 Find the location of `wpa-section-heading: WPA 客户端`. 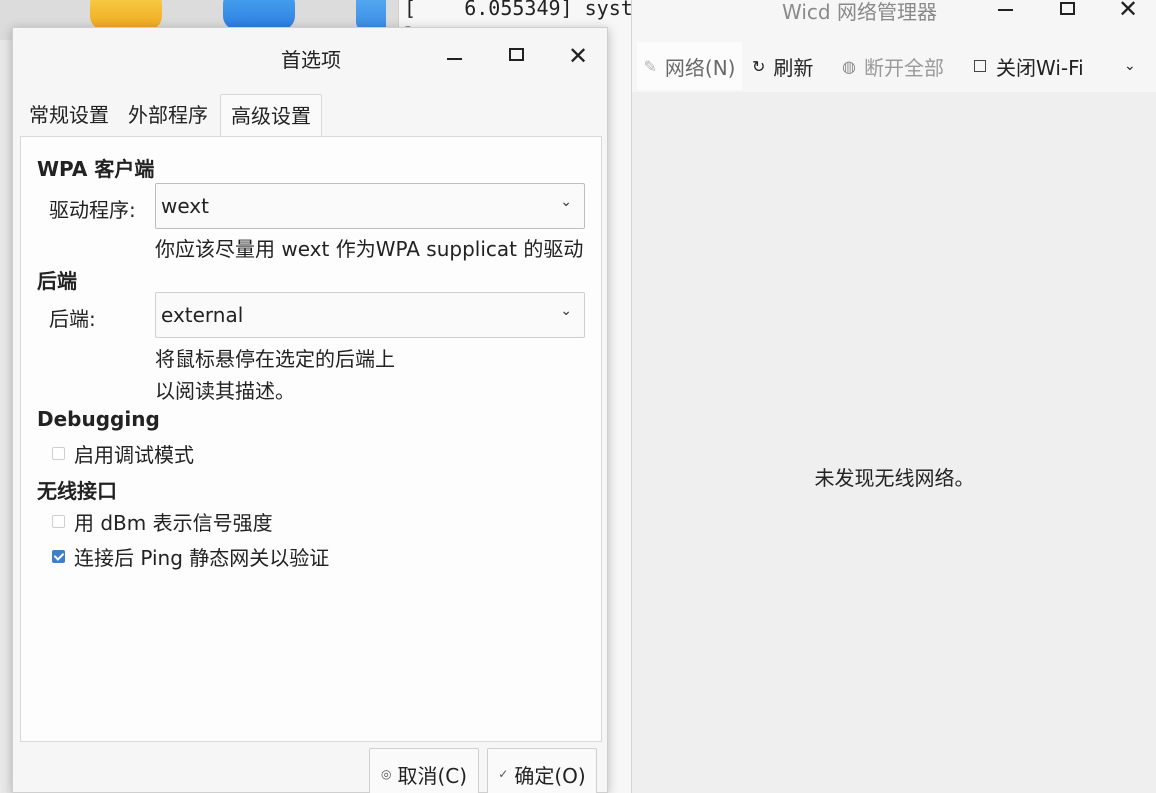

wpa-section-heading: WPA 客户端 is located at coordinates (96, 169).